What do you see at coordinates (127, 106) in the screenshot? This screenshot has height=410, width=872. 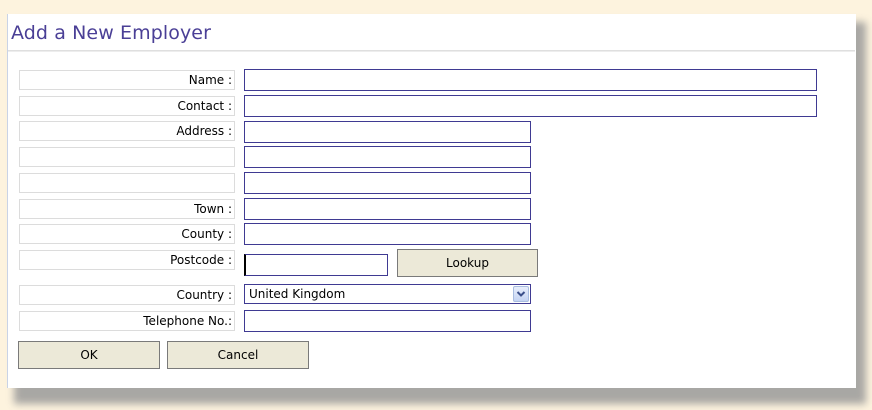 I see `contact-label: Contact :` at bounding box center [127, 106].